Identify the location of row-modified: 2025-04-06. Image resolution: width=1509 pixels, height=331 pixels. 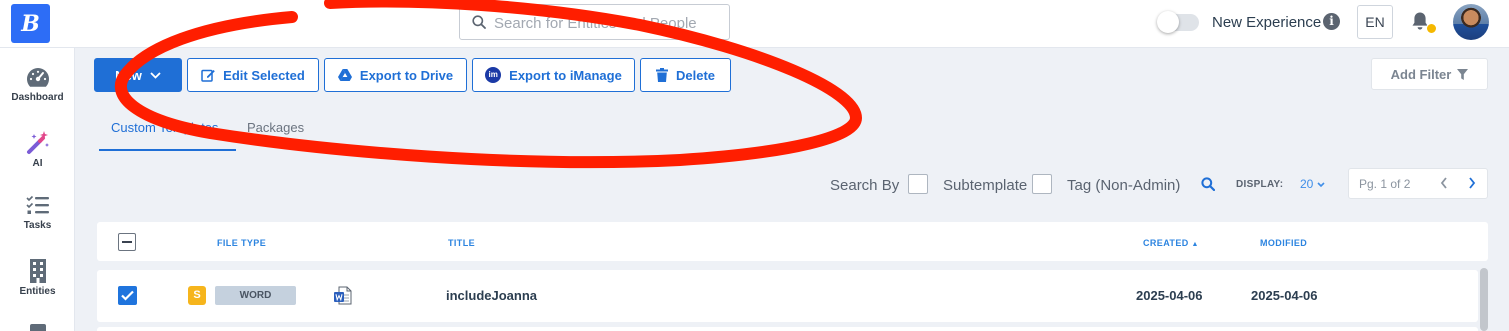
(1284, 295).